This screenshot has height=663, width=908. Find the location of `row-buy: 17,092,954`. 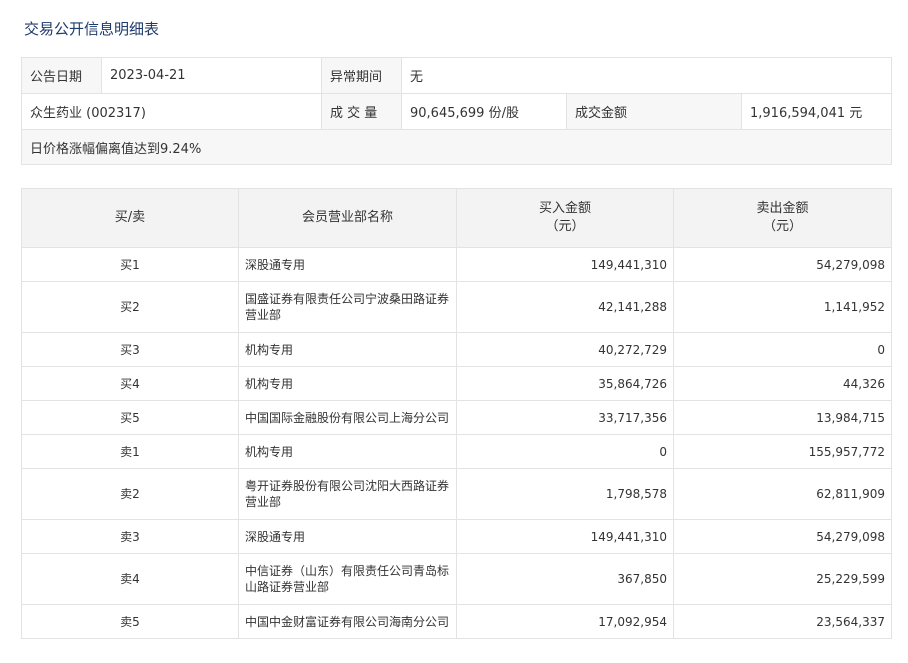

row-buy: 17,092,954 is located at coordinates (565, 621).